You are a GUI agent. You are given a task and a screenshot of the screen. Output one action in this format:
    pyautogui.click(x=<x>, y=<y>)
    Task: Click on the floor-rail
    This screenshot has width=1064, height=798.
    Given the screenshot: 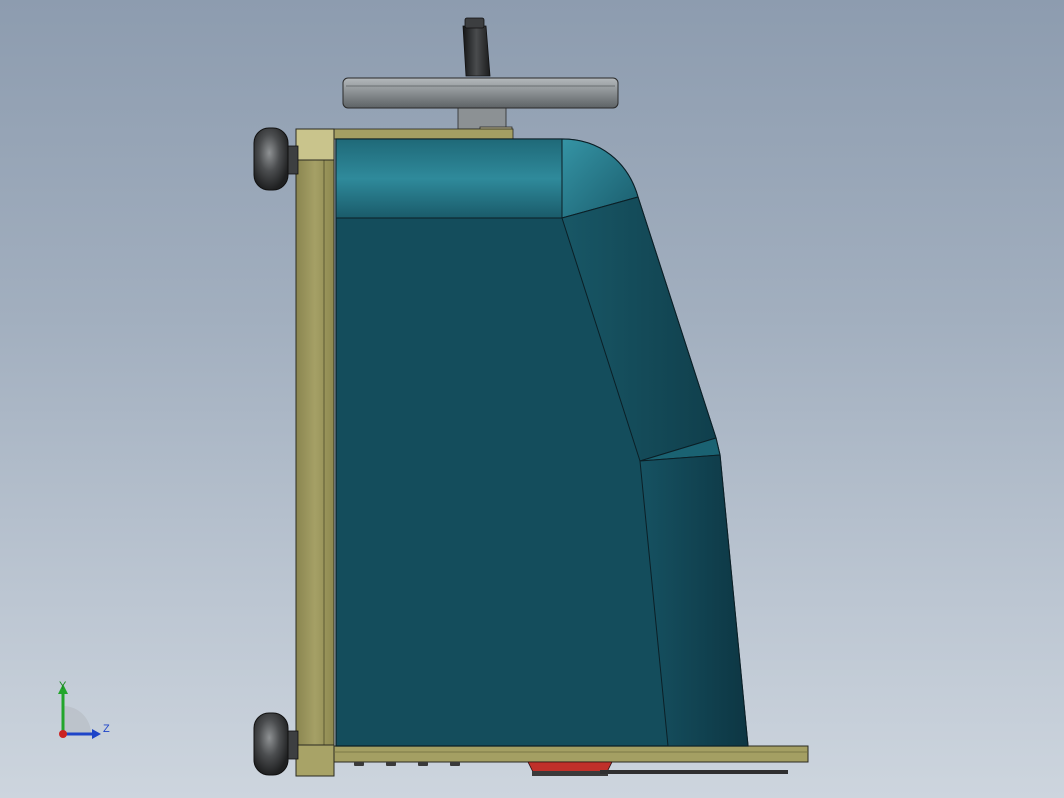 What is the action you would take?
    pyautogui.click(x=694, y=772)
    